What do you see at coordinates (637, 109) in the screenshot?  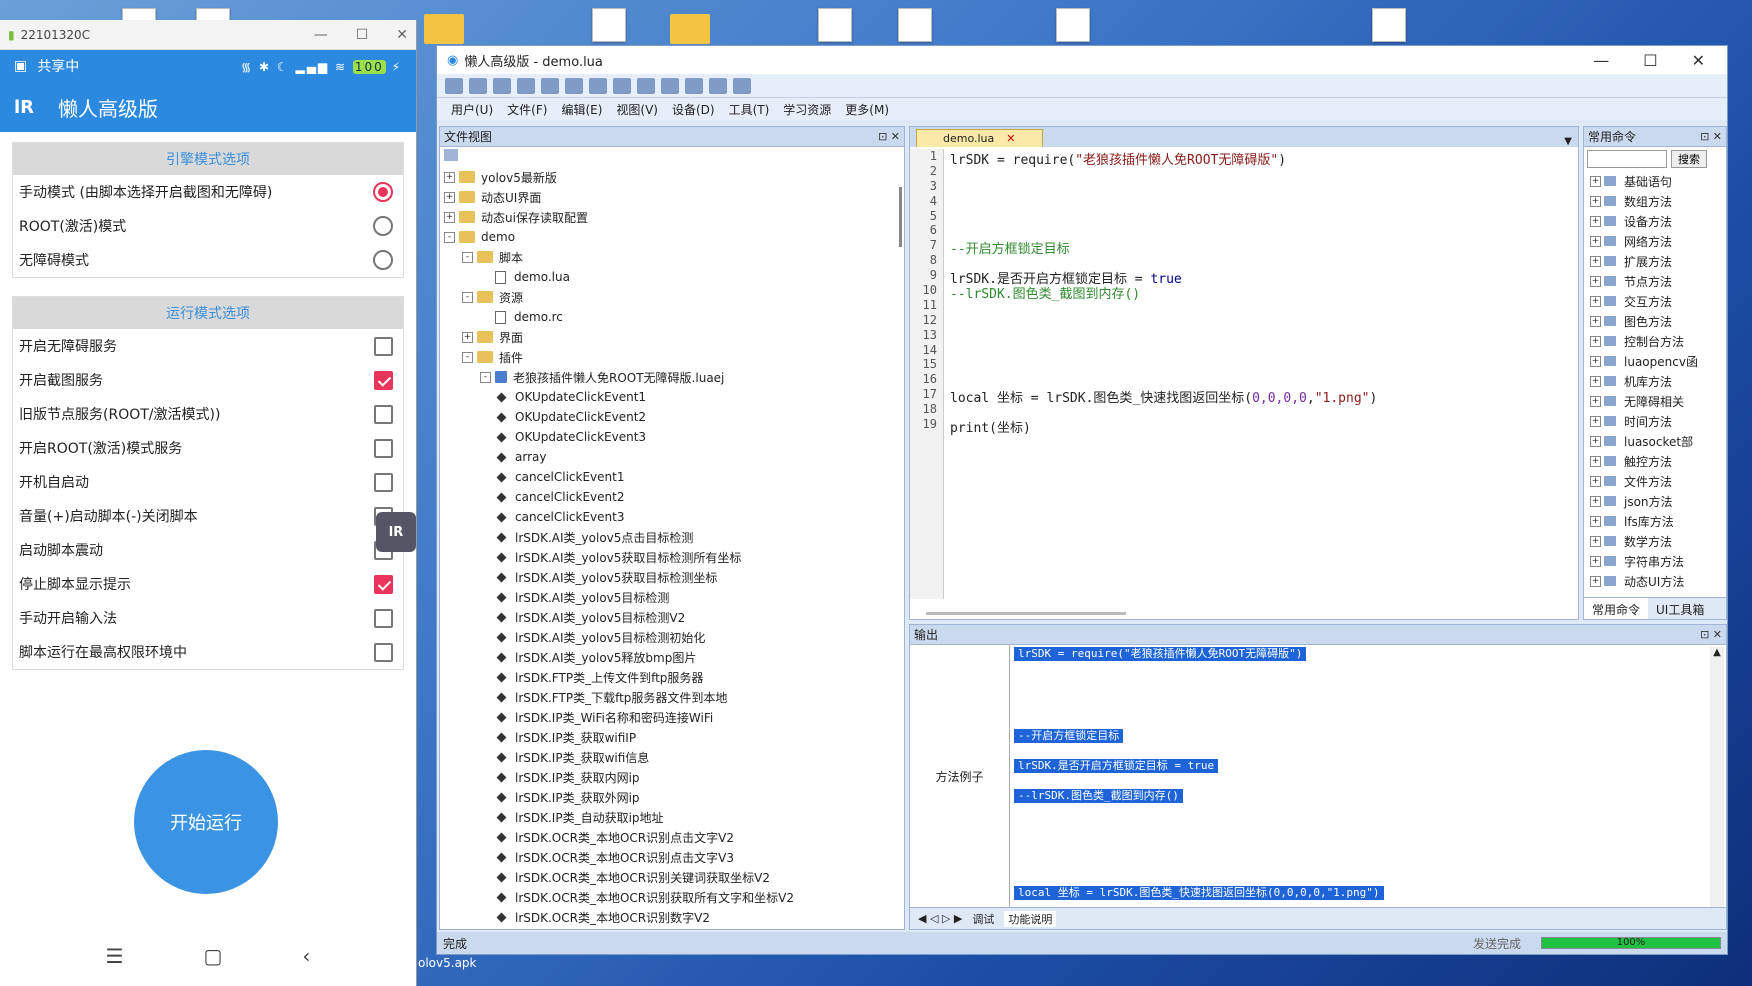 I see `menu-item: 视图(V)` at bounding box center [637, 109].